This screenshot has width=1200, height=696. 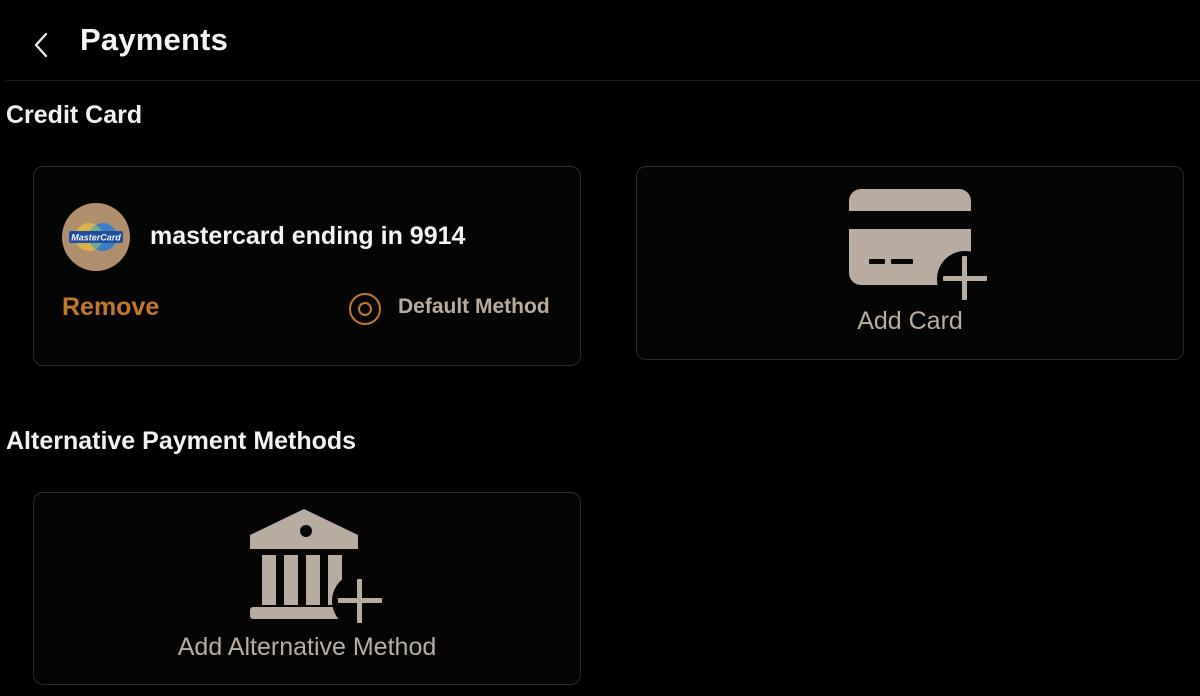 I want to click on mastercard-logo-icon: MasterCard, so click(x=96, y=237).